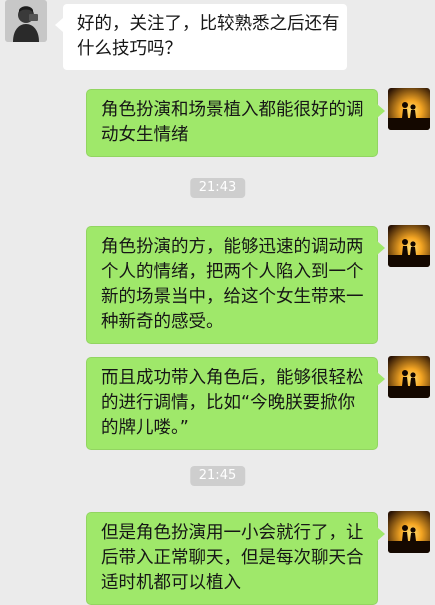  I want to click on message-bubble-outgoing: 而且成功带入角色后，能够很轻松 的进行调情，比如“今晚朕要掀你 的牌儿喽。”, so click(235, 403).